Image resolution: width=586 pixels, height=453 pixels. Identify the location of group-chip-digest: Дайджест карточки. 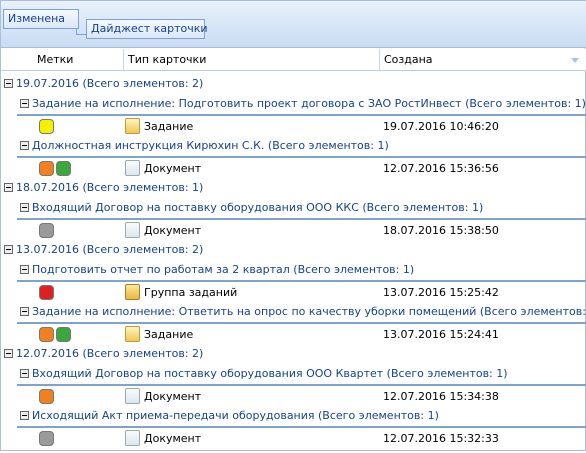
(147, 29).